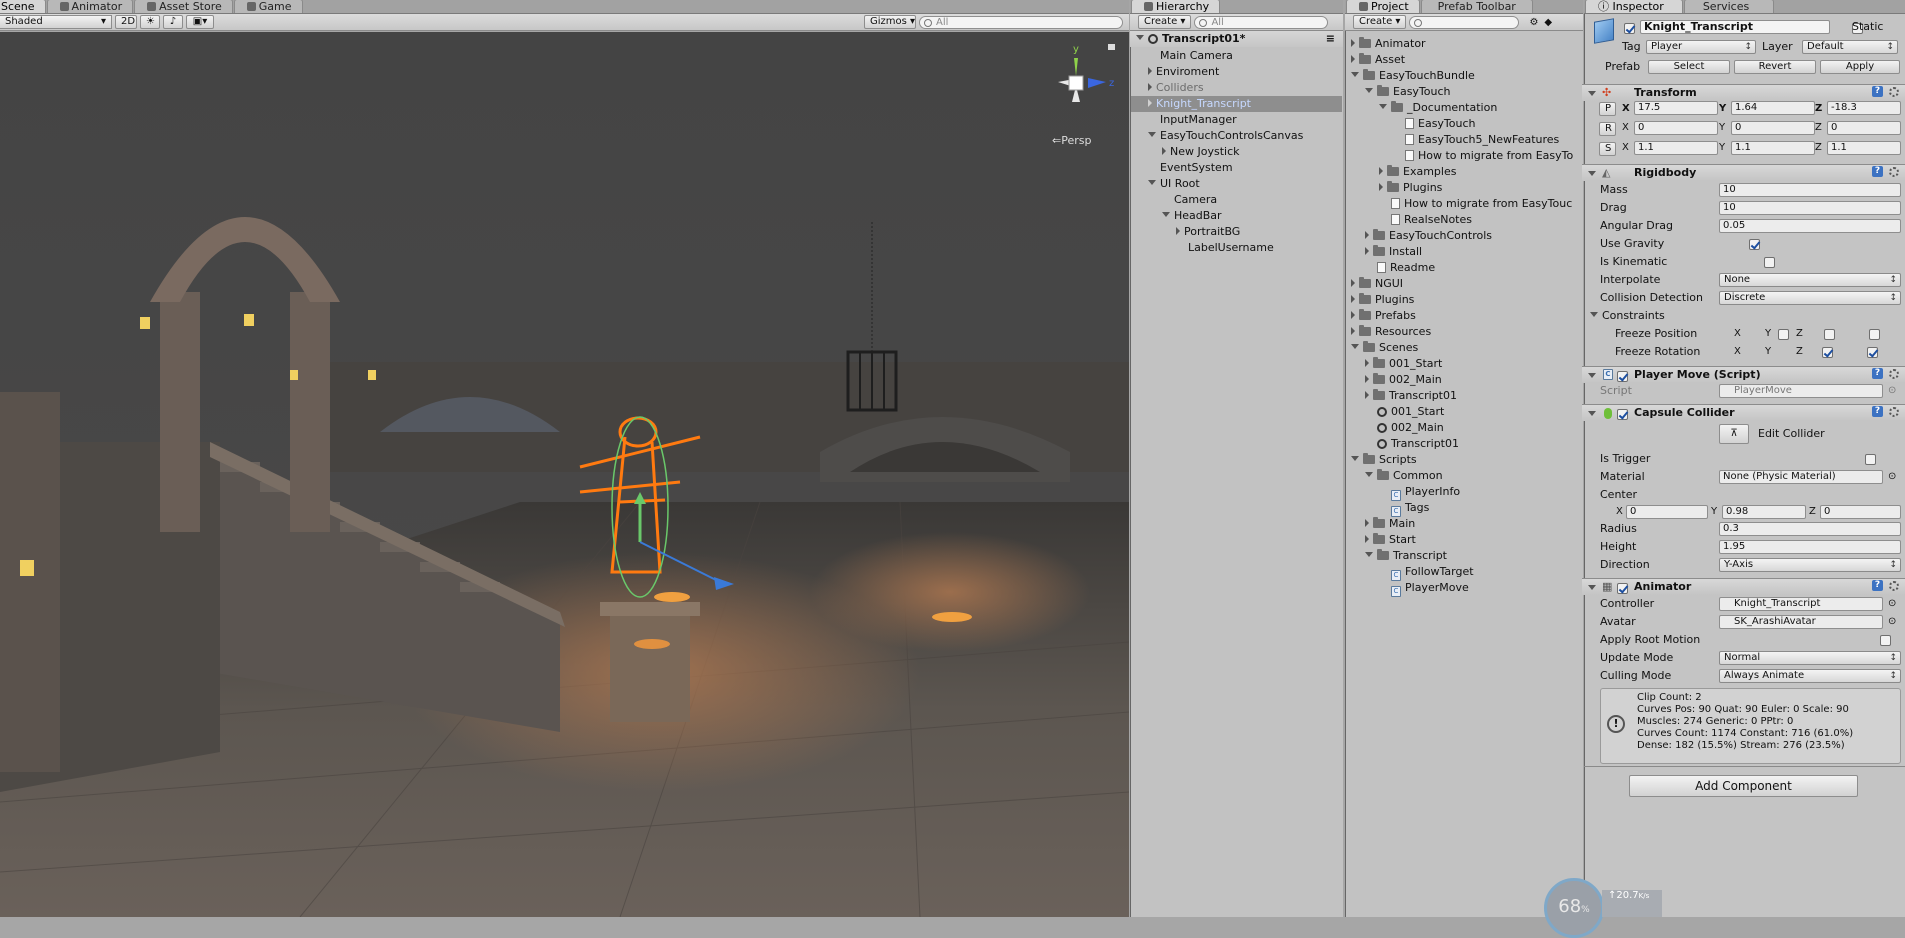 The image size is (1905, 938). I want to click on center-x-field: 0, so click(1667, 512).